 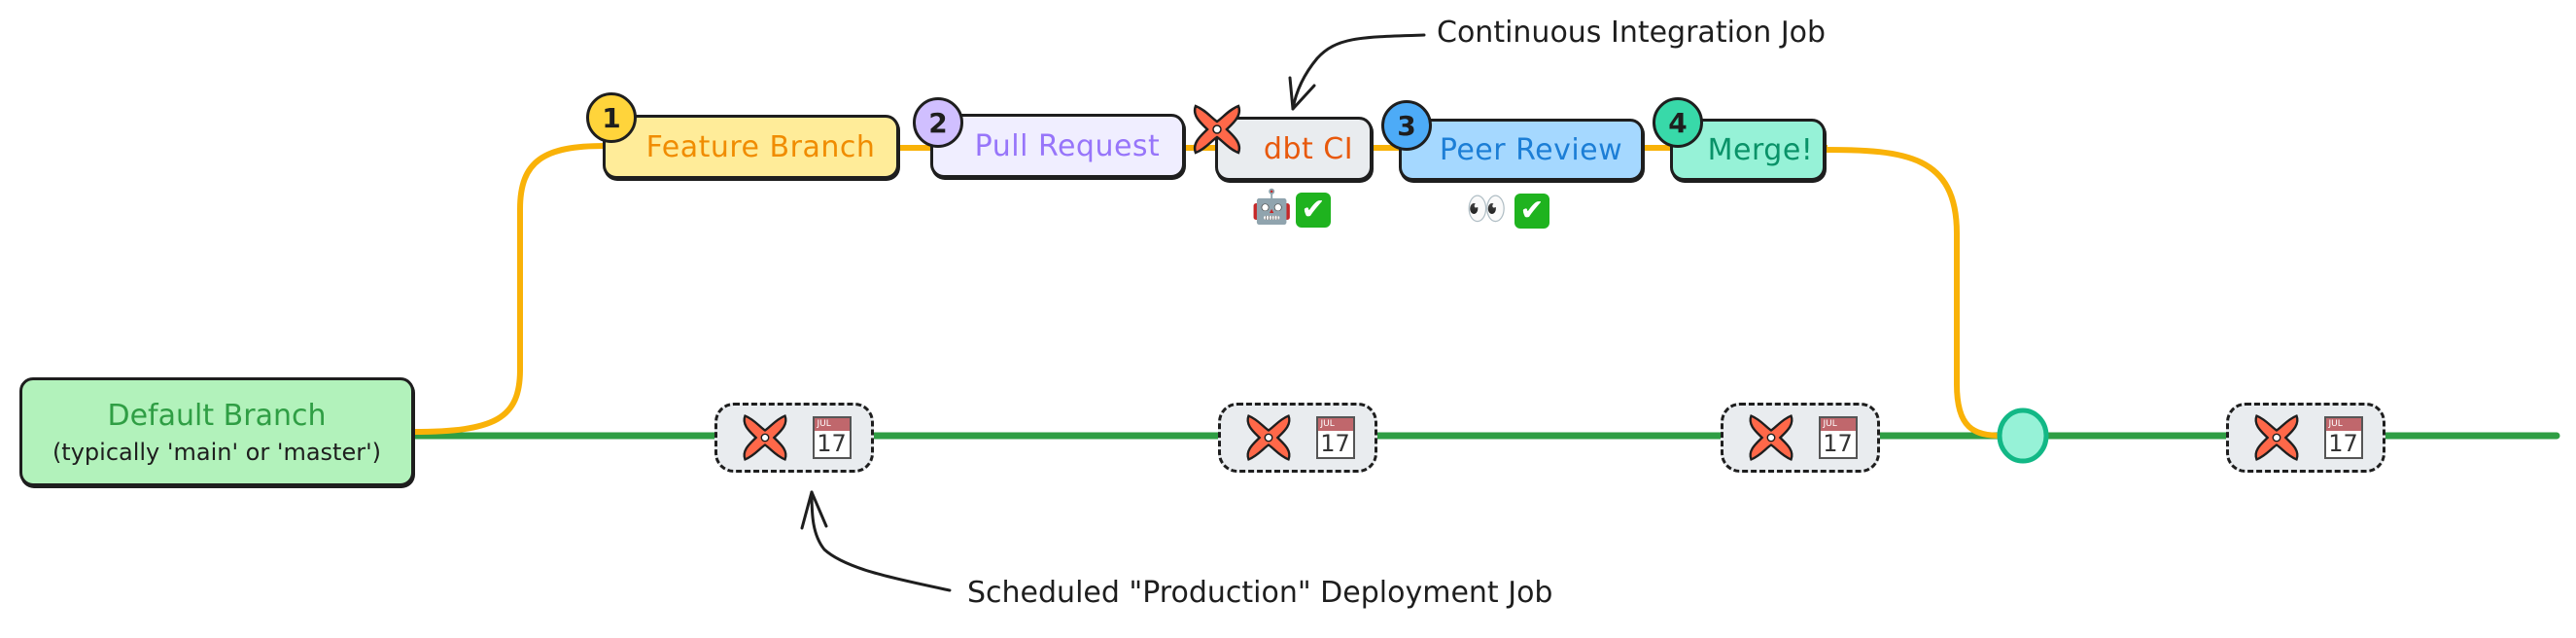 What do you see at coordinates (2023, 436) in the screenshot?
I see `merge-commit-node` at bounding box center [2023, 436].